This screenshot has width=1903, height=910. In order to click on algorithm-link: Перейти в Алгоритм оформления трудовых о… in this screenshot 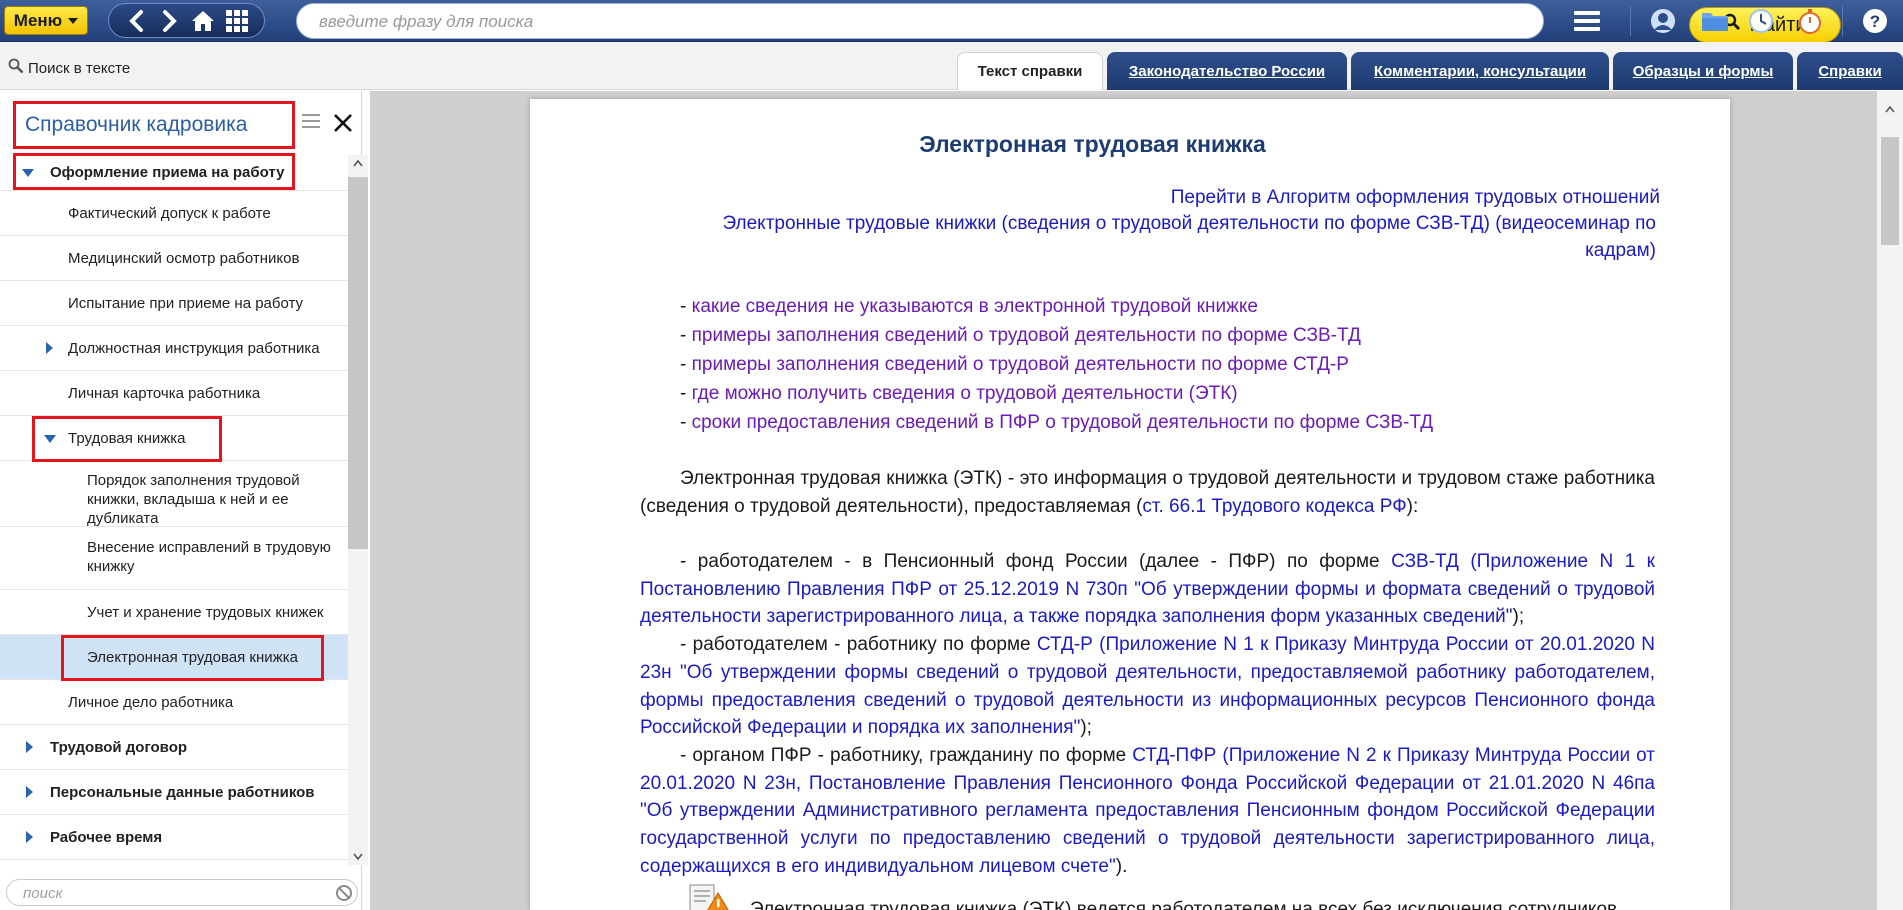, I will do `click(1415, 197)`.